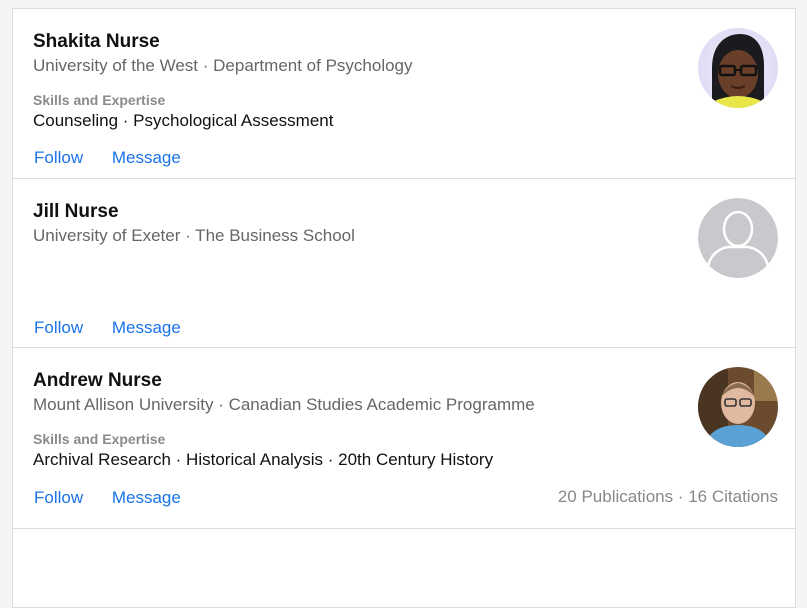 This screenshot has width=807, height=608. I want to click on person-name: Shakita Nurse, so click(96, 42).